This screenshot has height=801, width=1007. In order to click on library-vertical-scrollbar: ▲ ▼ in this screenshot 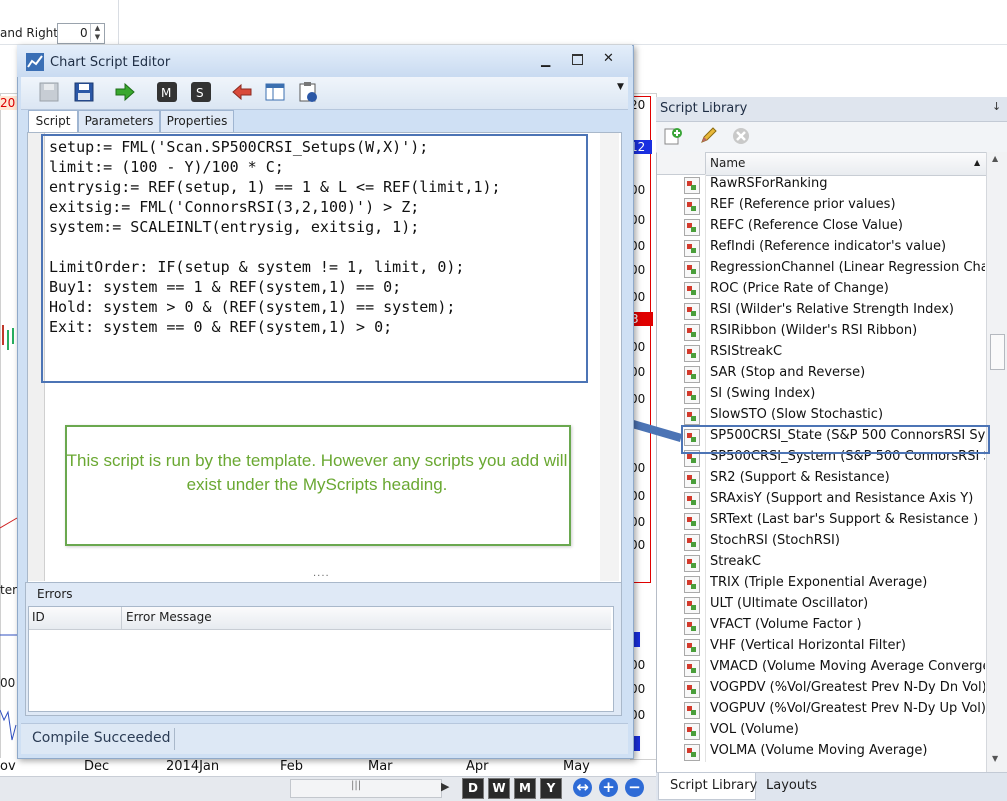, I will do `click(996, 464)`.